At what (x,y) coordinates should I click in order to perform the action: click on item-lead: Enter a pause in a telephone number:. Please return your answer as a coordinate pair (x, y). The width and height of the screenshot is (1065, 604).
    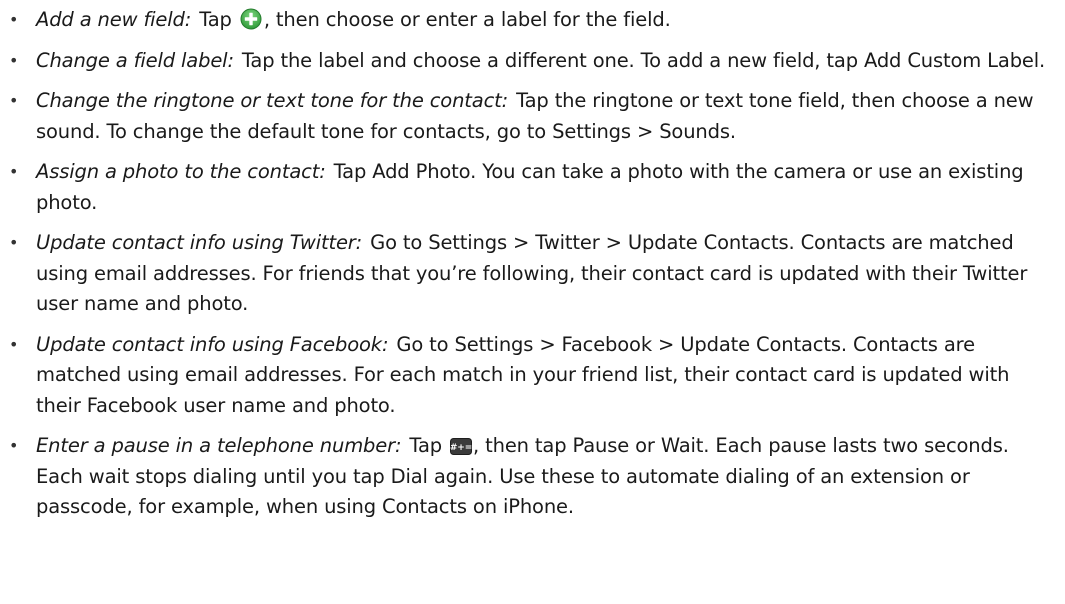
    Looking at the image, I should click on (219, 445).